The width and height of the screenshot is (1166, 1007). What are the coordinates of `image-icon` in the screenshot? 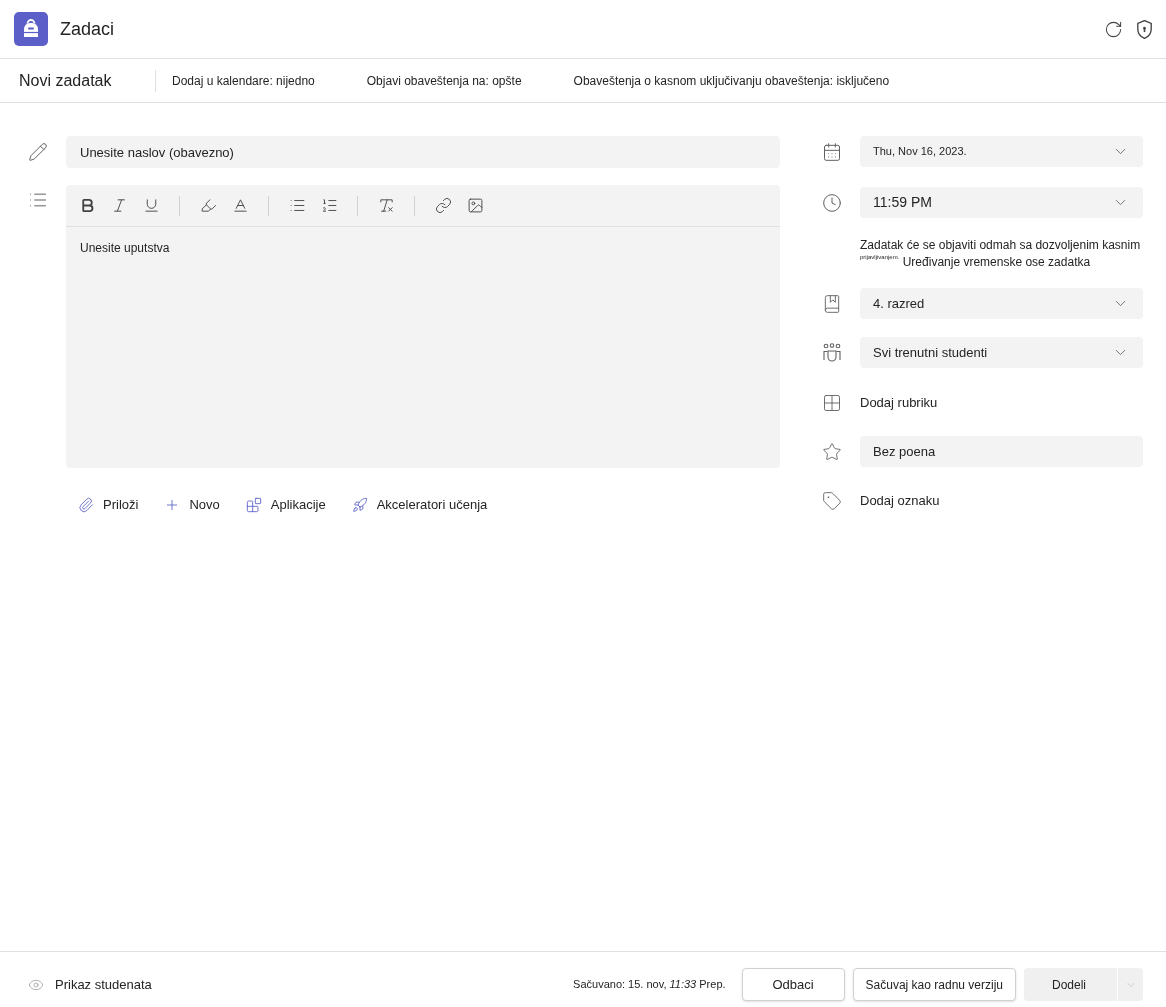 It's located at (475, 205).